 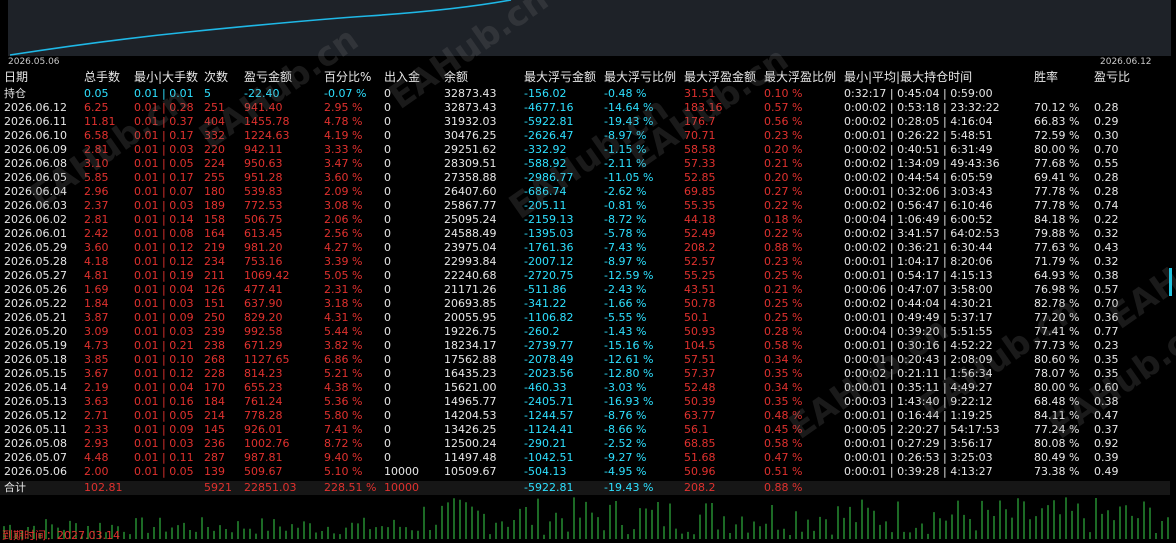 What do you see at coordinates (214, 233) in the screenshot?
I see `cell-trades: 164` at bounding box center [214, 233].